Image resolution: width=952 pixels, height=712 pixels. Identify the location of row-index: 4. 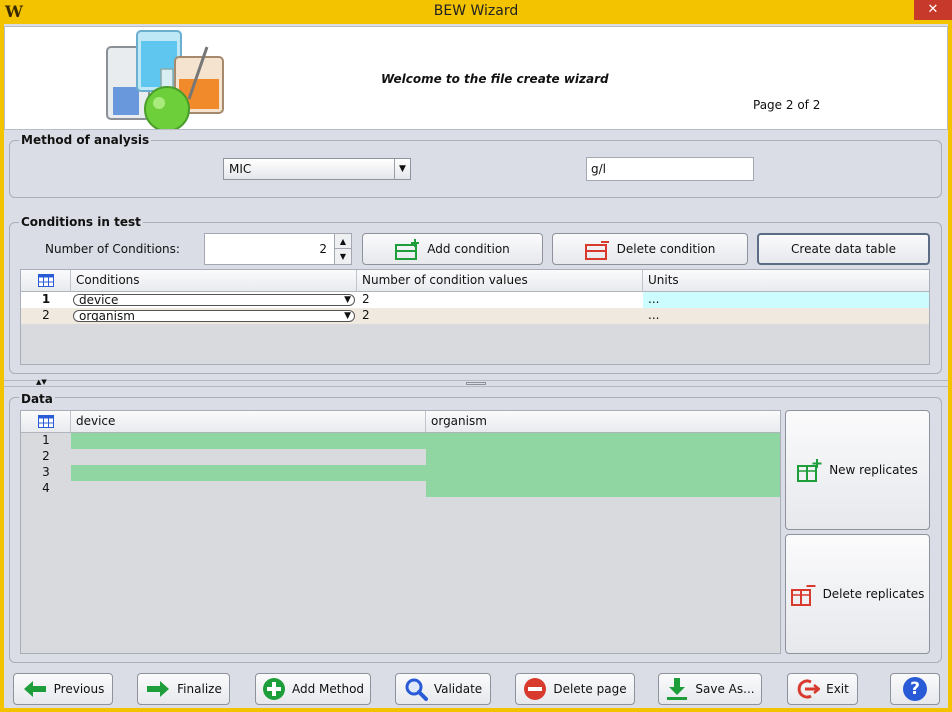
(46, 488).